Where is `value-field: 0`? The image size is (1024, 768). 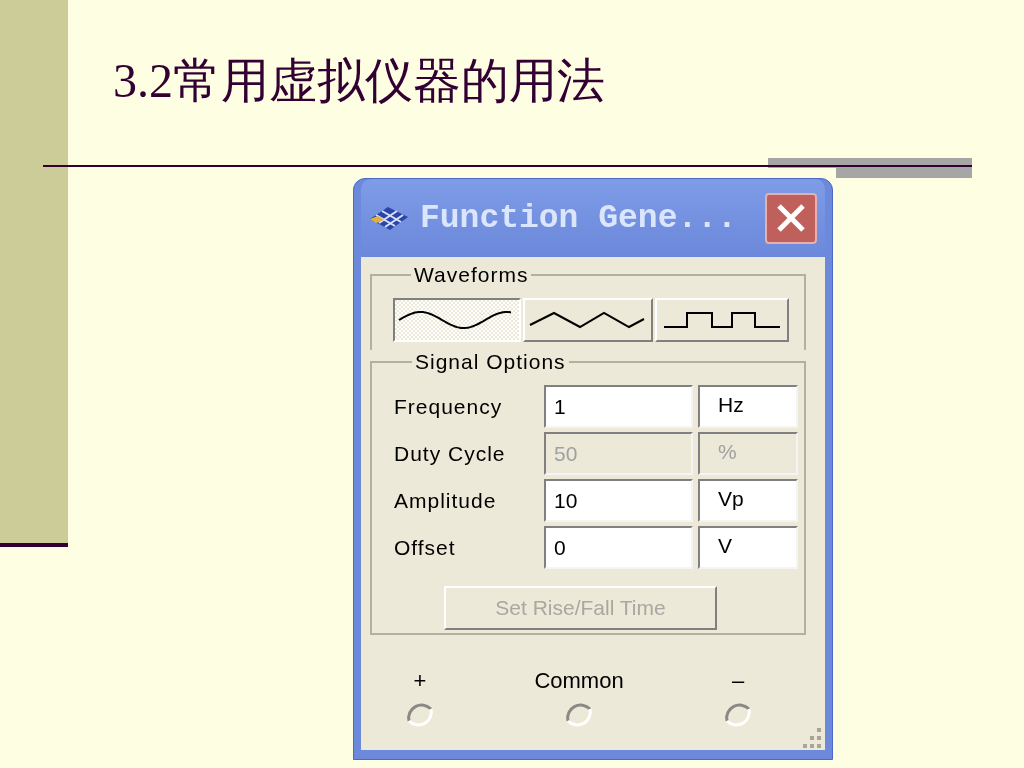 value-field: 0 is located at coordinates (618, 547).